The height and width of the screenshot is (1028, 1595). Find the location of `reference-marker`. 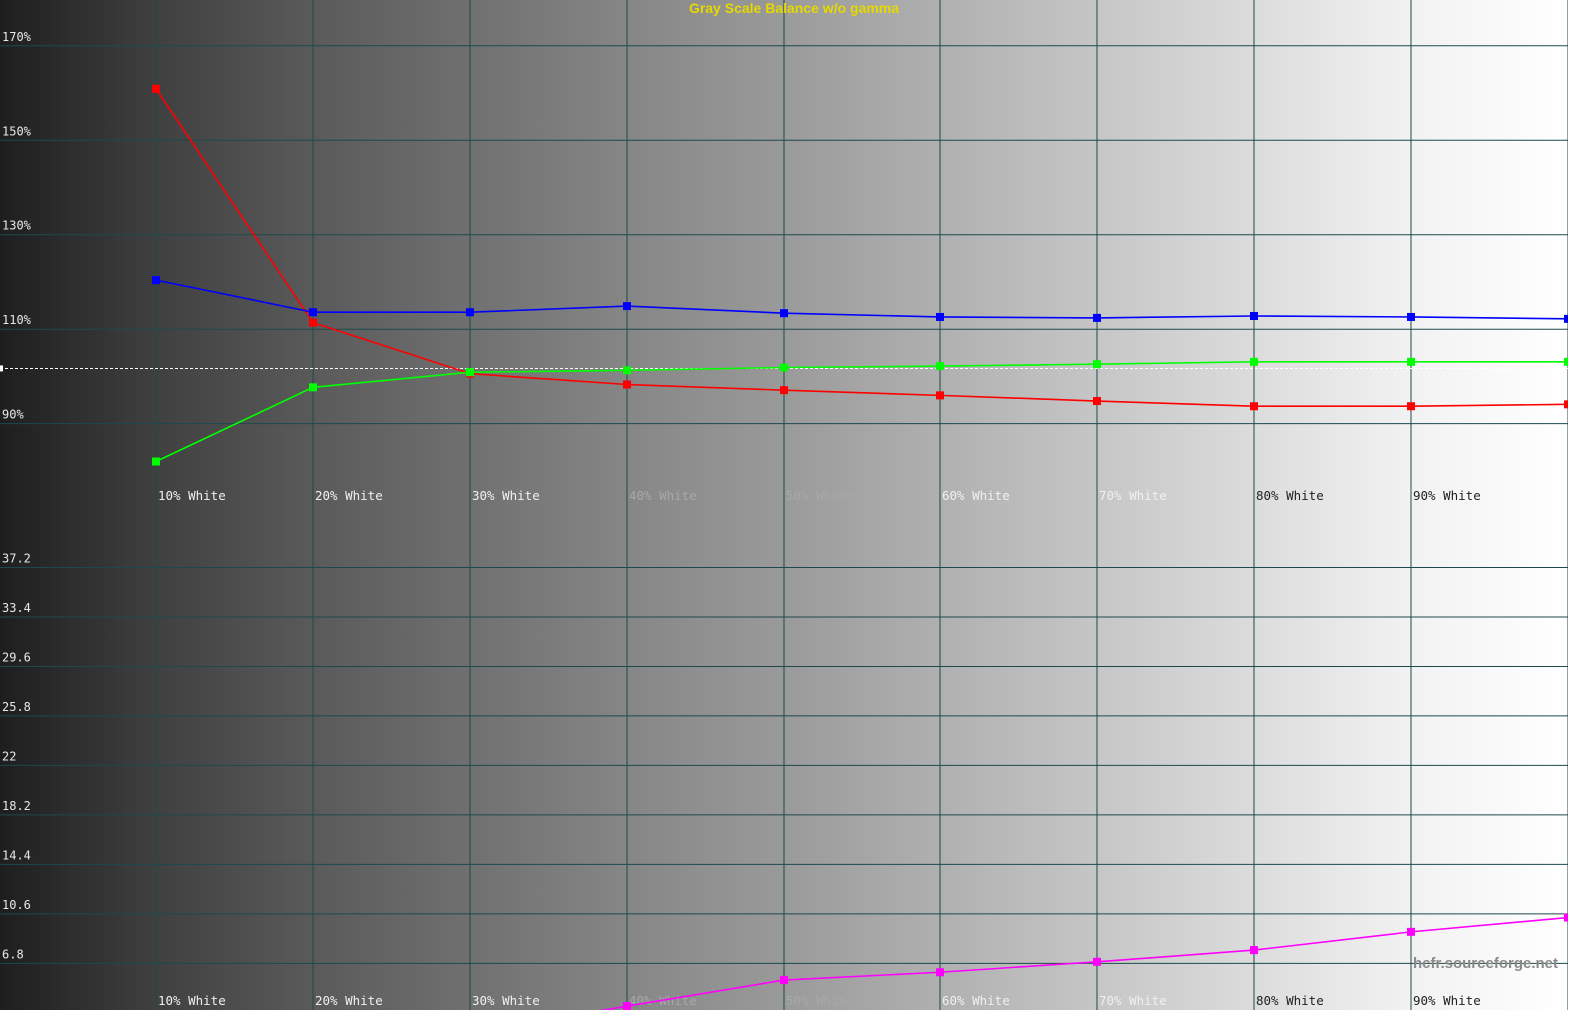

reference-marker is located at coordinates (1, 368).